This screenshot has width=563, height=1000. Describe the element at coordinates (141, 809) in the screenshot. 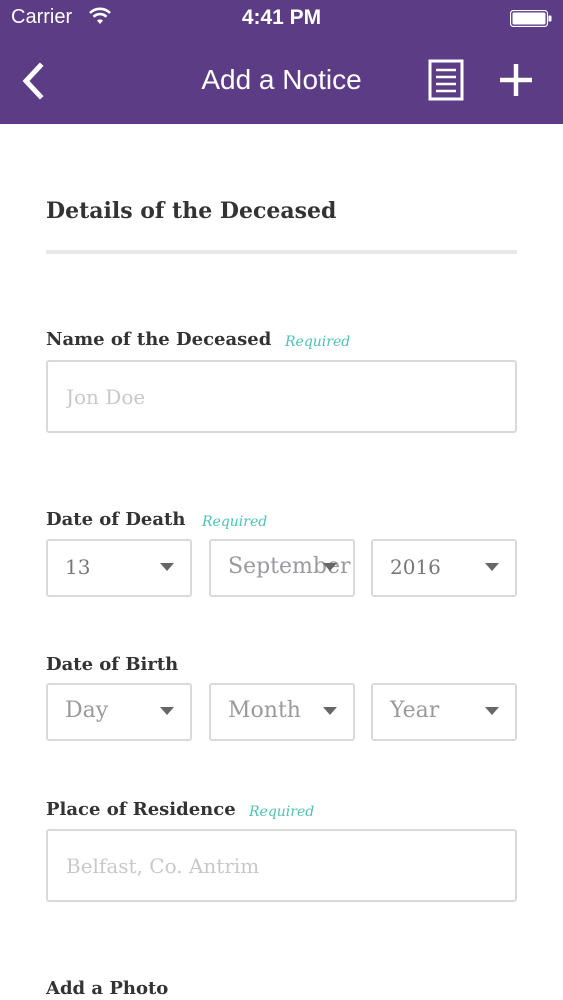

I see `residence-label: Place of Residence` at that location.